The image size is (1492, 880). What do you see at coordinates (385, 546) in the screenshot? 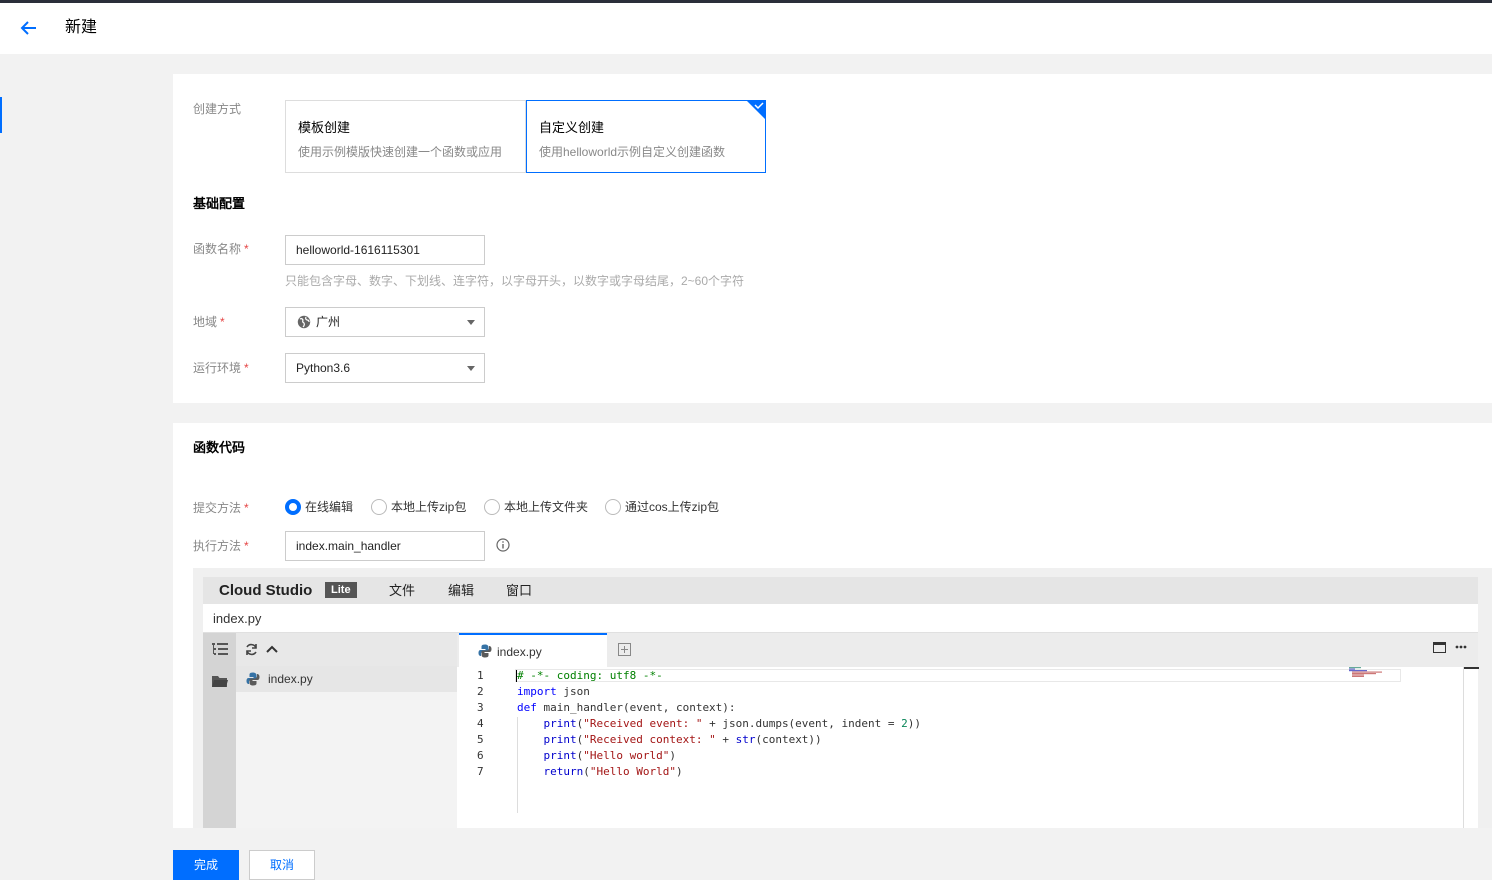
I see `handler-input: index.main_handler` at bounding box center [385, 546].